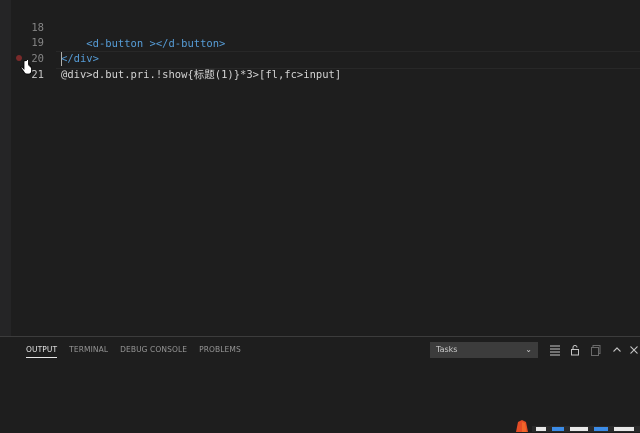 The height and width of the screenshot is (433, 640). I want to click on copy-icon, so click(596, 350).